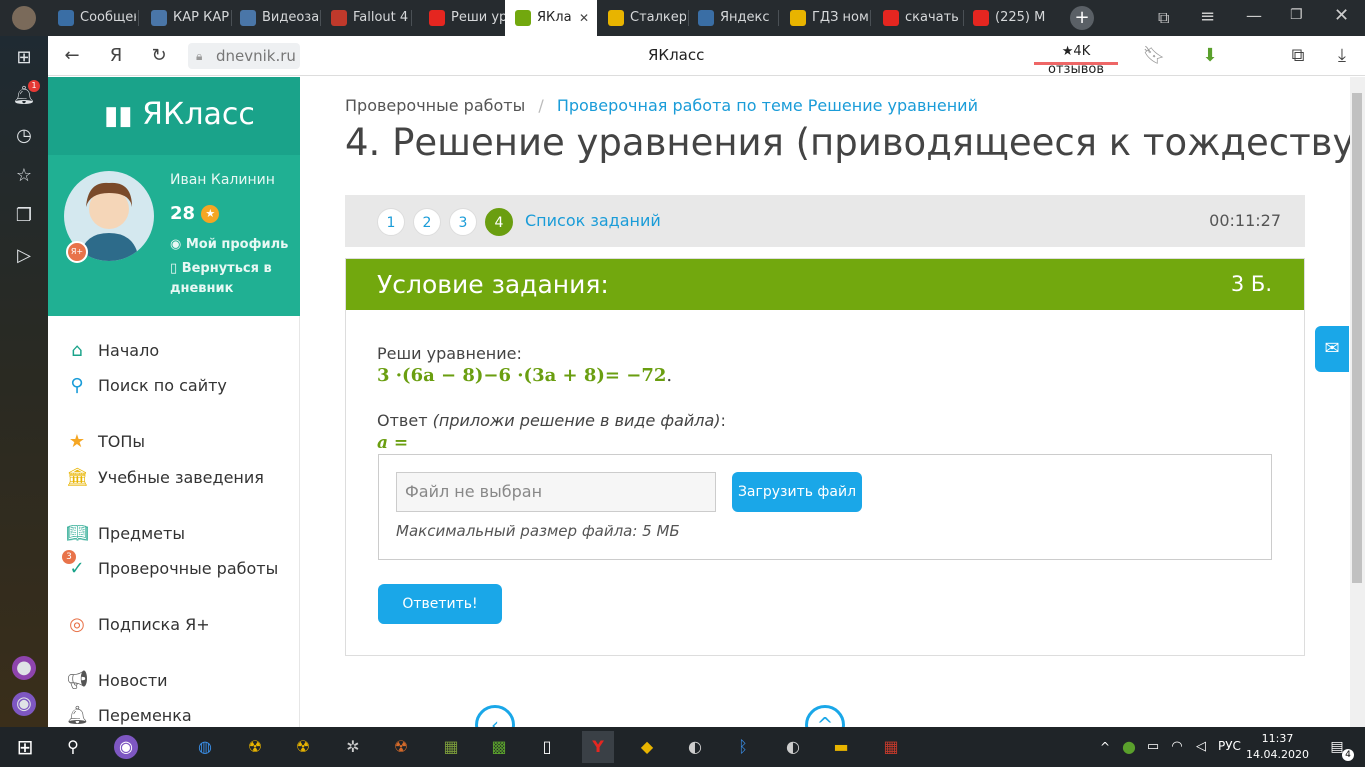 The image size is (1365, 767). Describe the element at coordinates (1177, 747) in the screenshot. I see `wifi-icon: ◠` at that location.